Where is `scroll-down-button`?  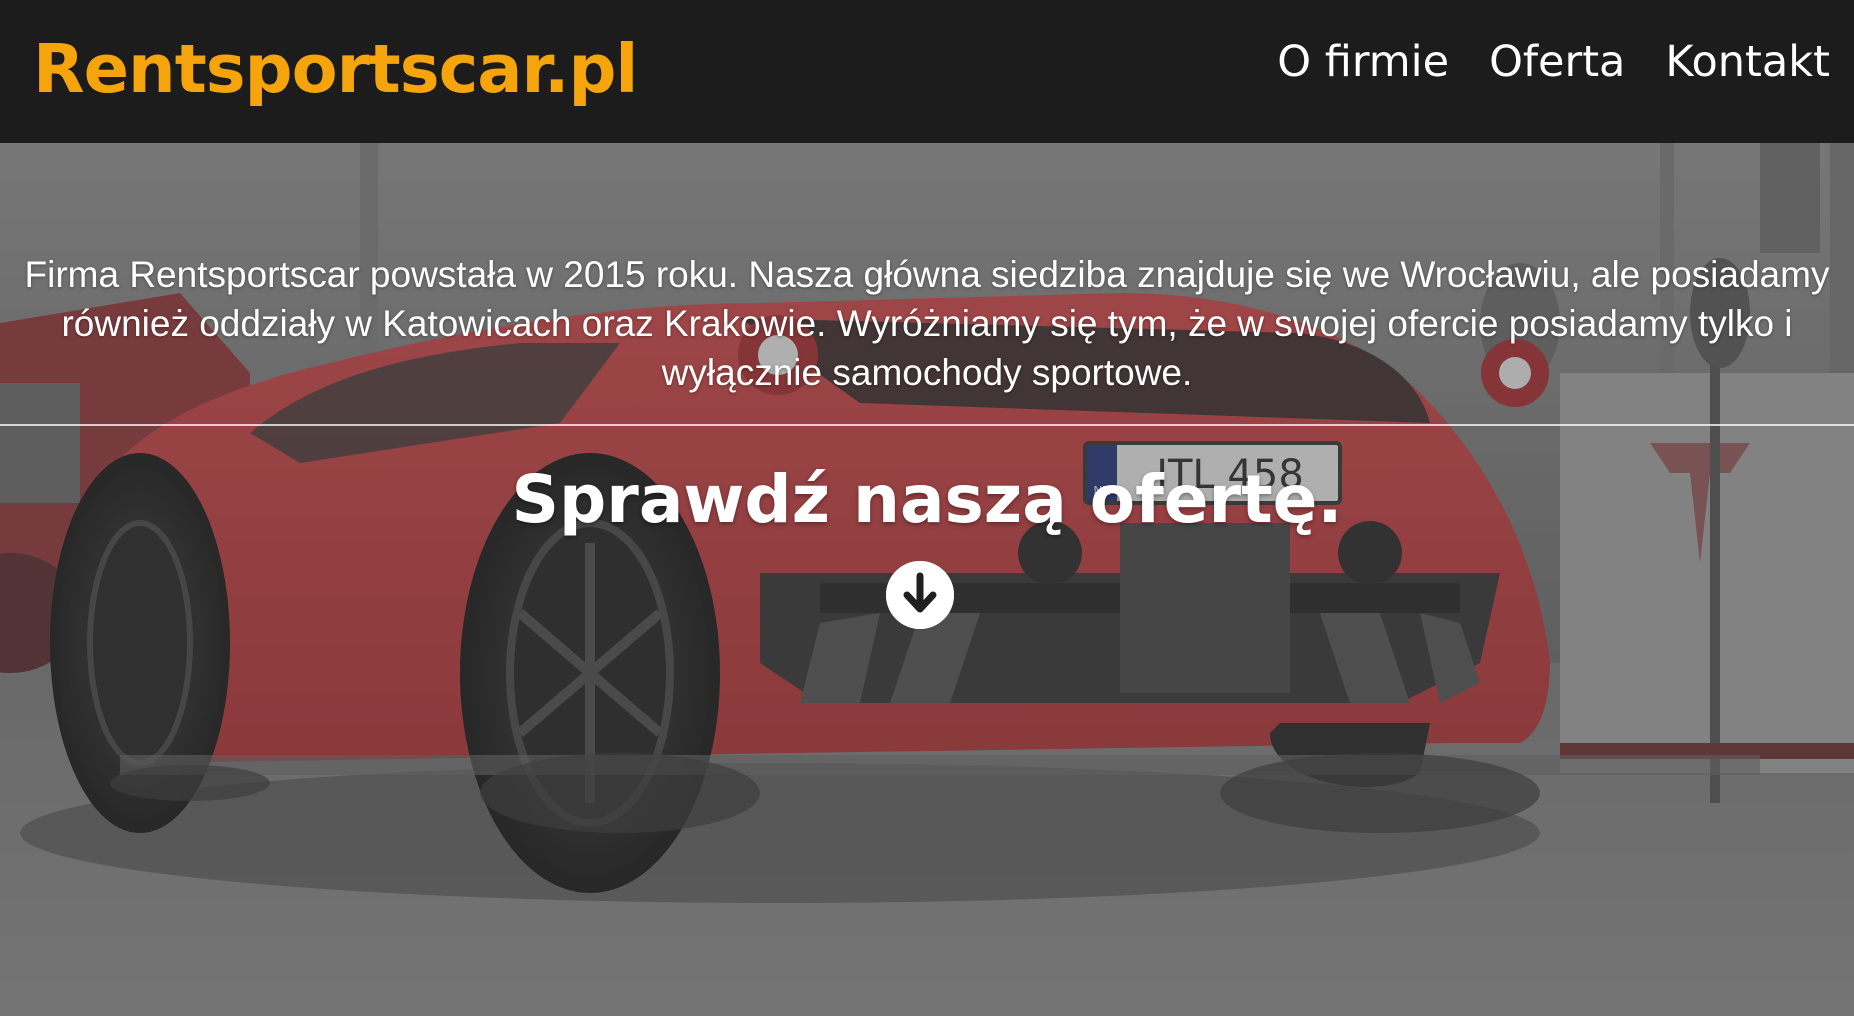 scroll-down-button is located at coordinates (920, 595).